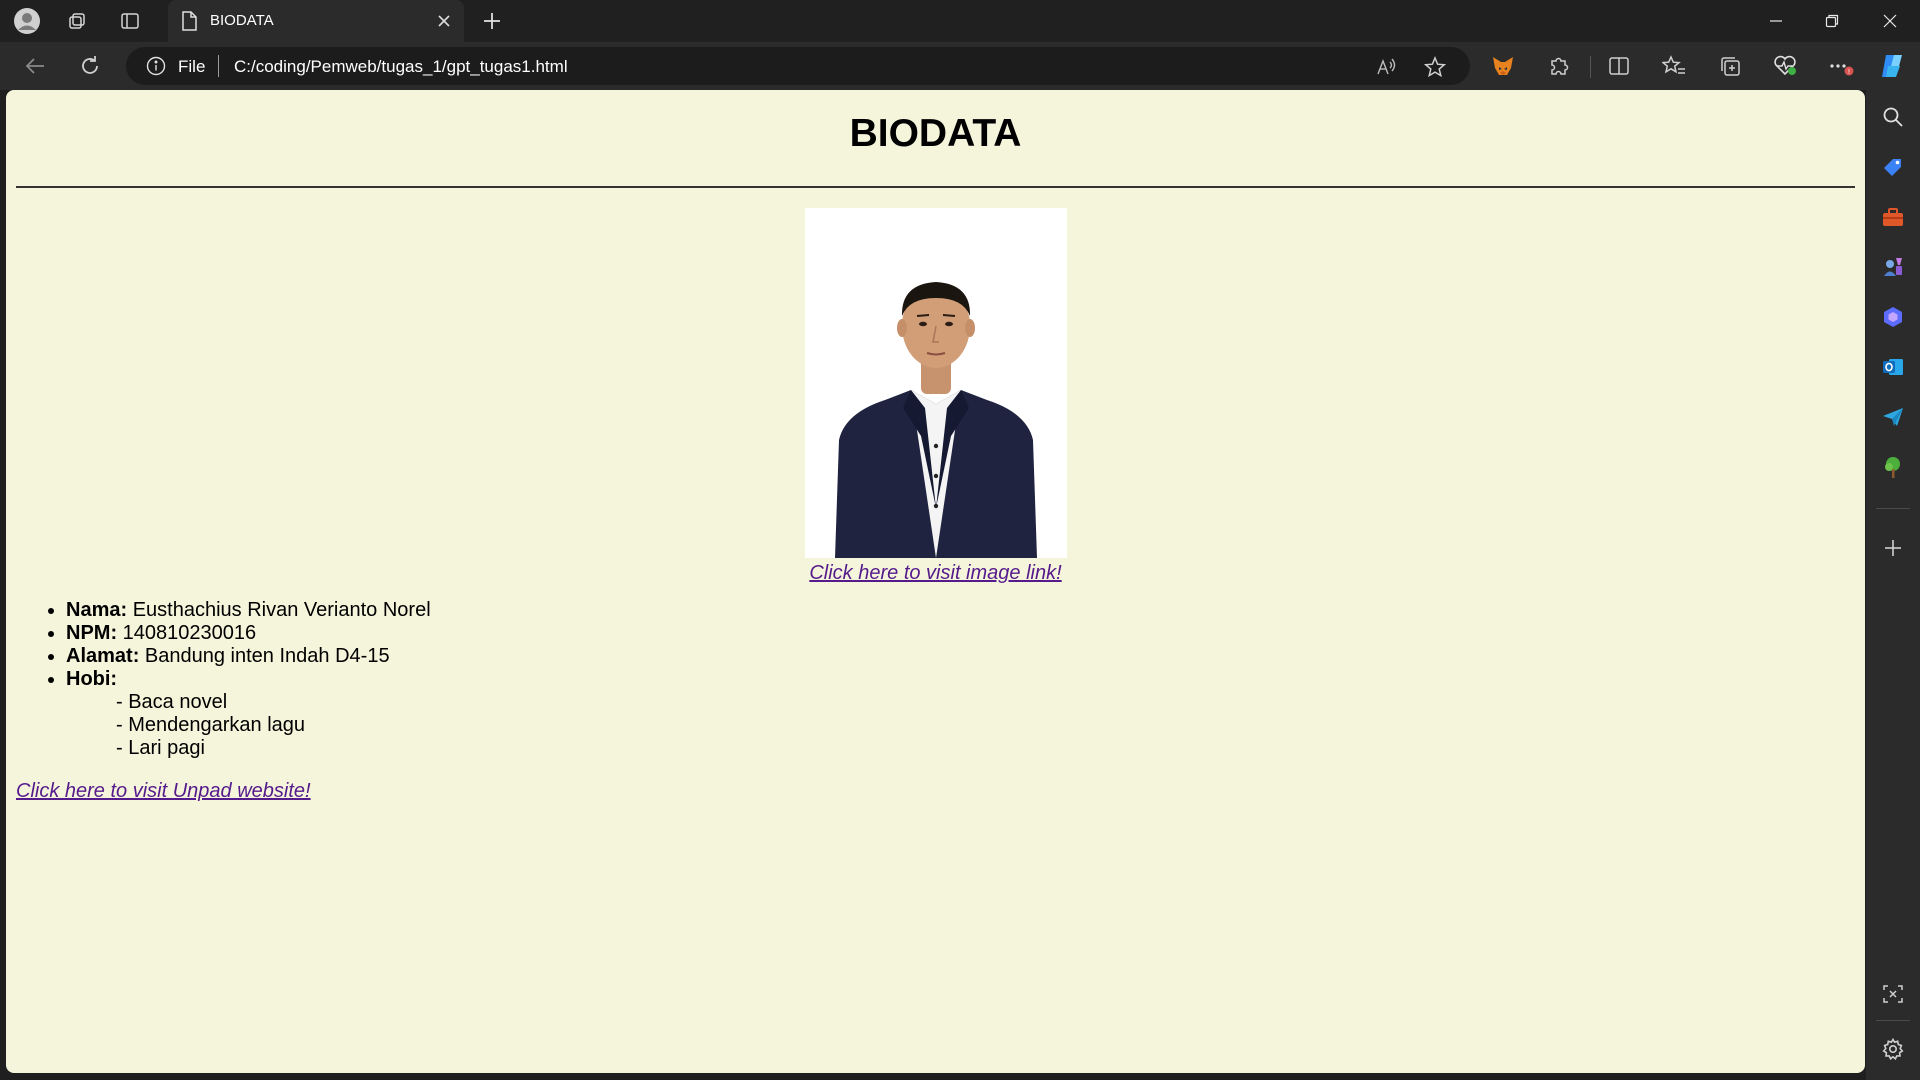  Describe the element at coordinates (92, 679) in the screenshot. I see `bio-label: Hobi:` at that location.